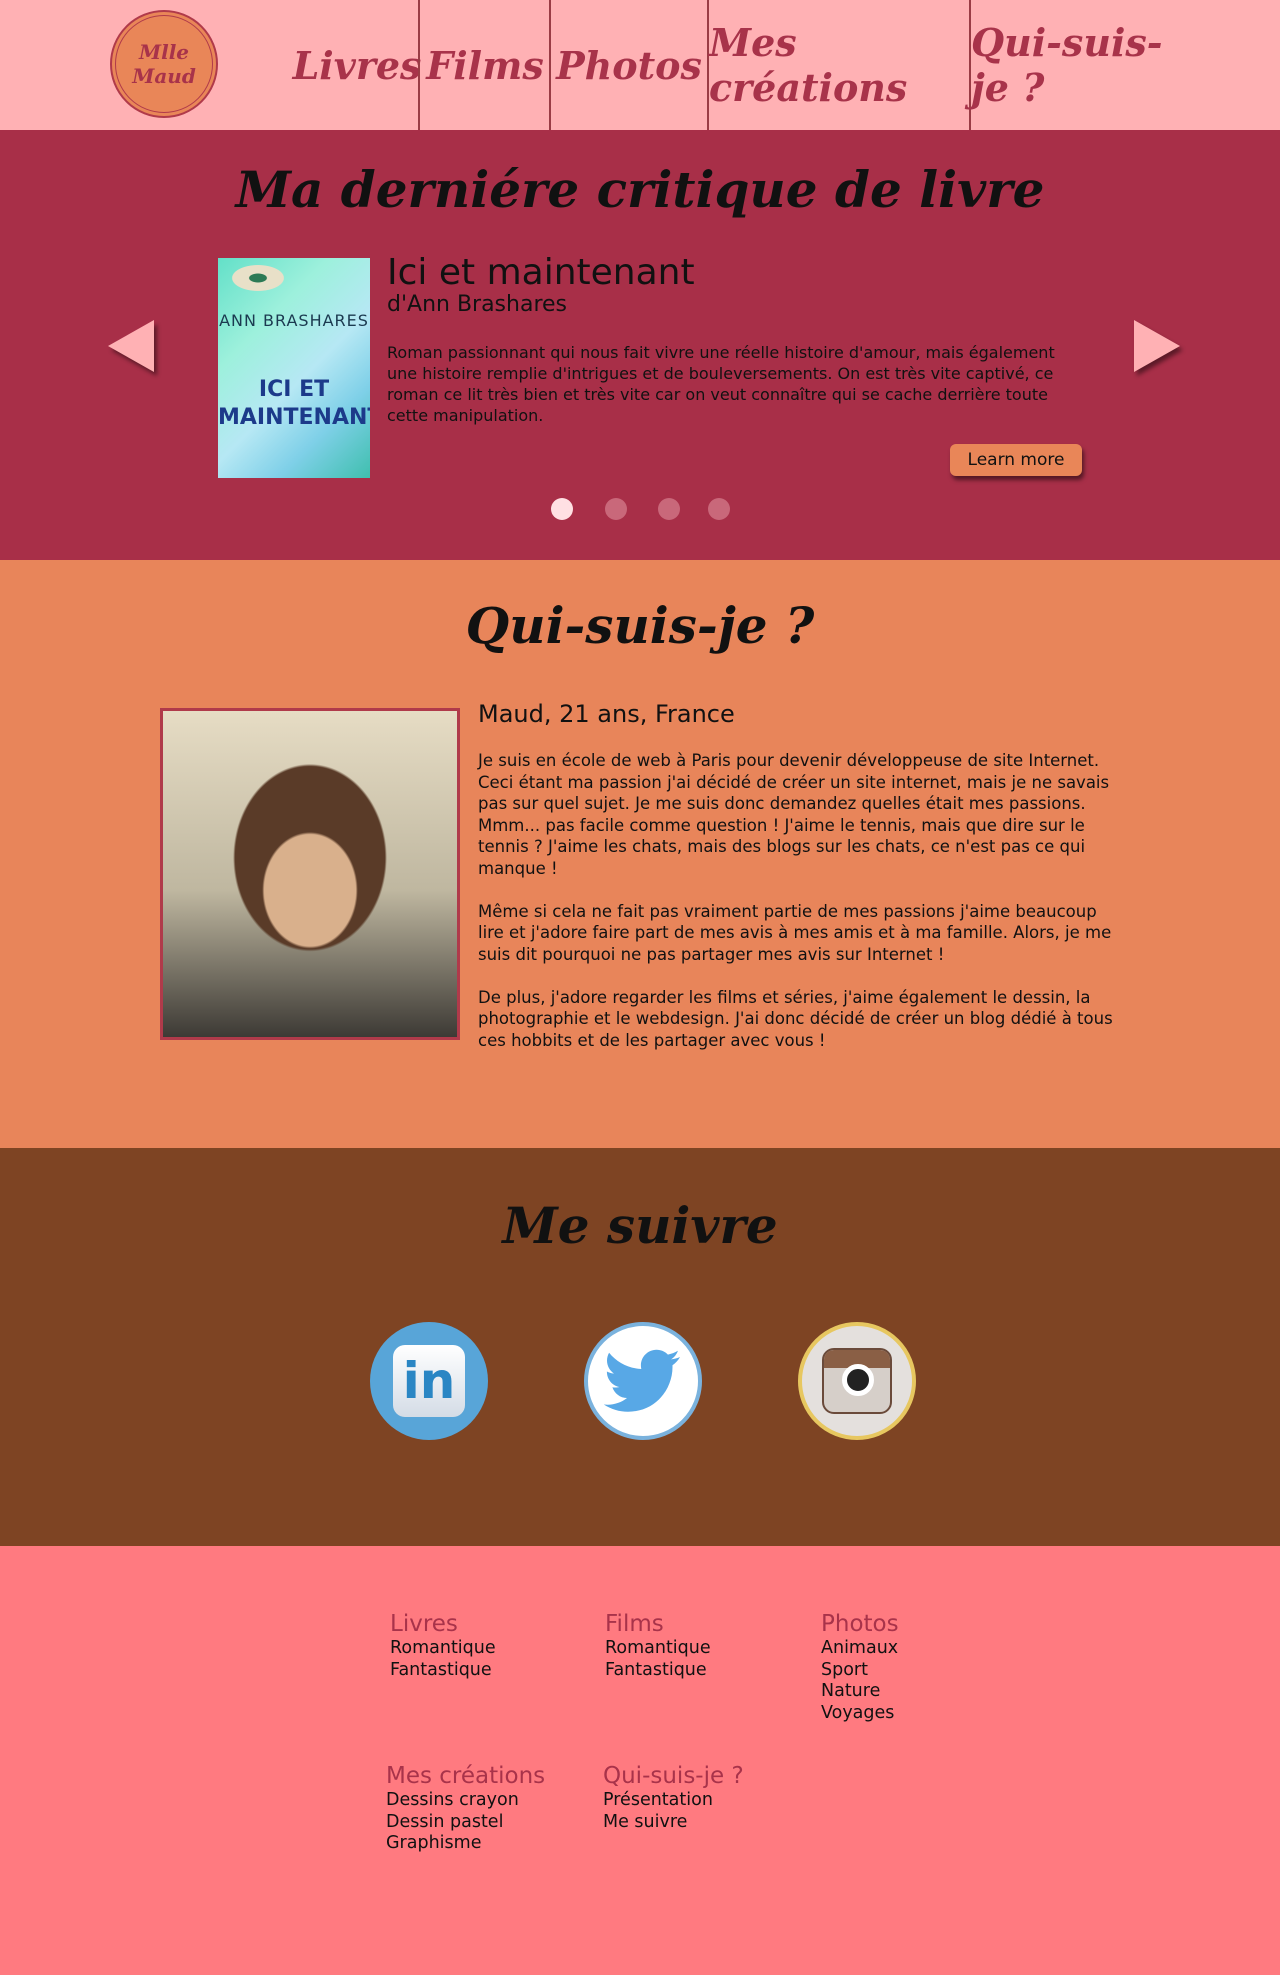 This screenshot has width=1280, height=1975. What do you see at coordinates (839, 65) in the screenshot?
I see `nav-item-mes-creations: Mes créations` at bounding box center [839, 65].